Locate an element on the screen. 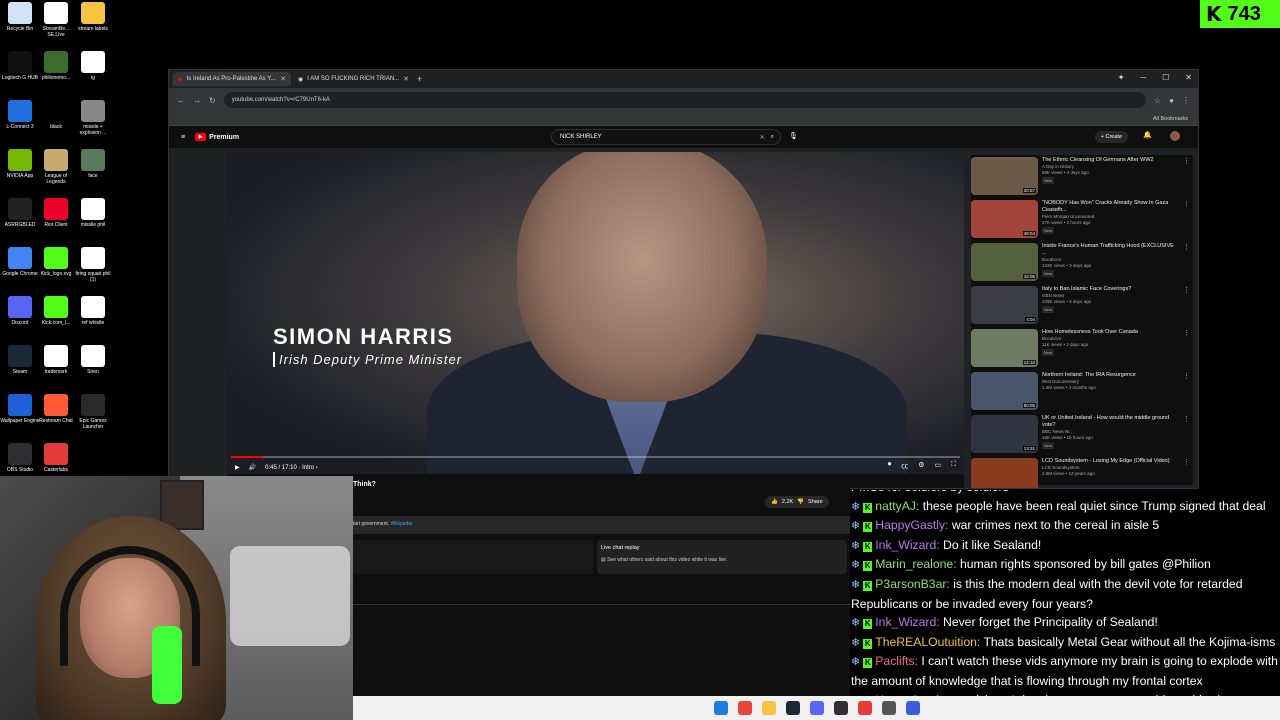 Image resolution: width=1280 pixels, height=720 pixels. description-box: tari government. Wikipedia is located at coordinates (601, 525).